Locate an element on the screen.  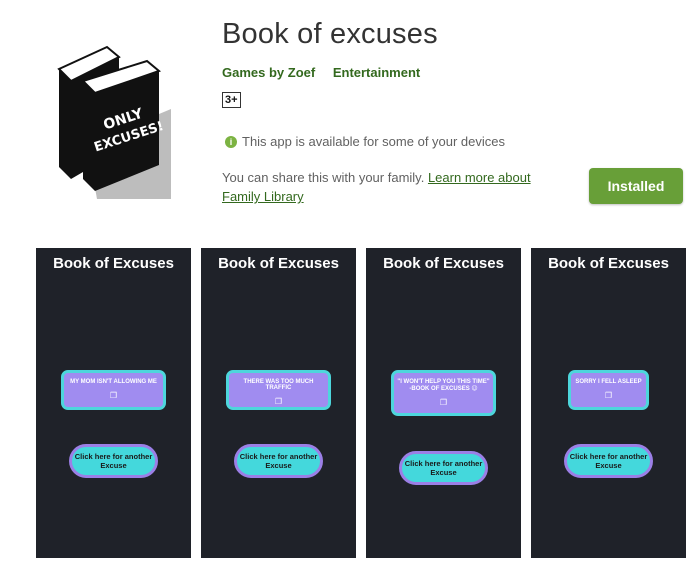
category-link: Entertainment is located at coordinates (376, 72).